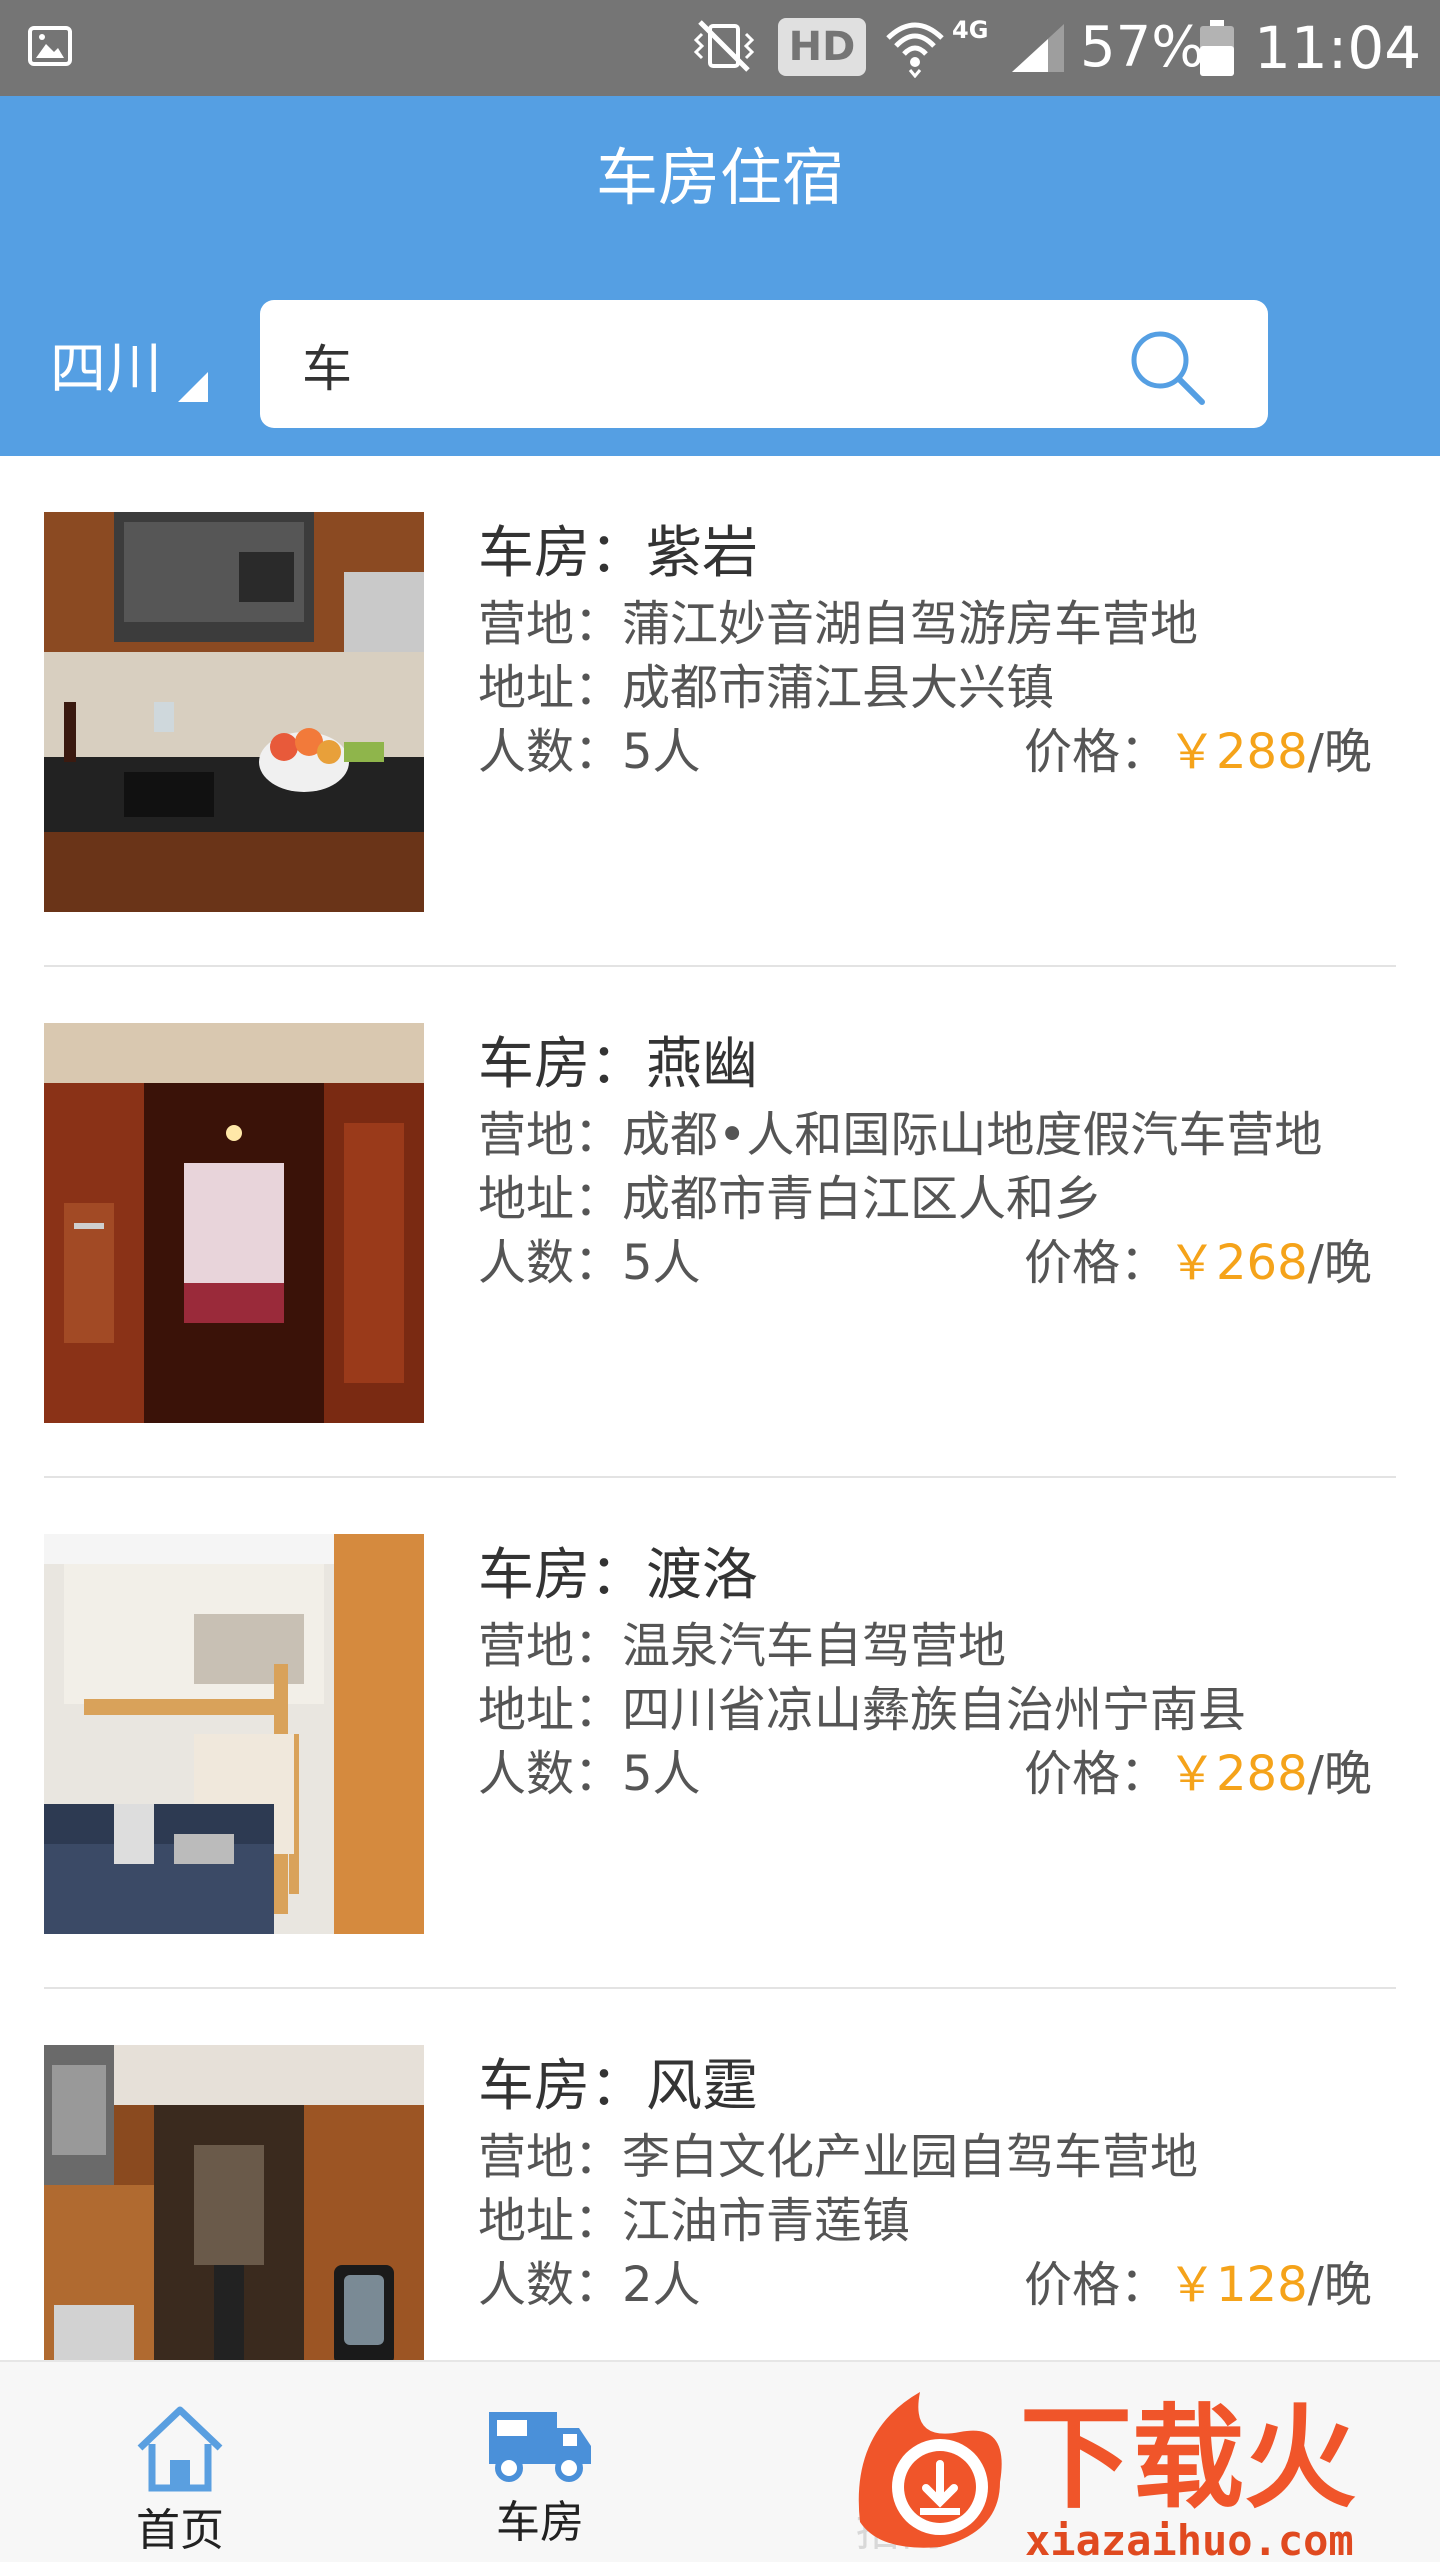  I want to click on search-input, so click(712, 365).